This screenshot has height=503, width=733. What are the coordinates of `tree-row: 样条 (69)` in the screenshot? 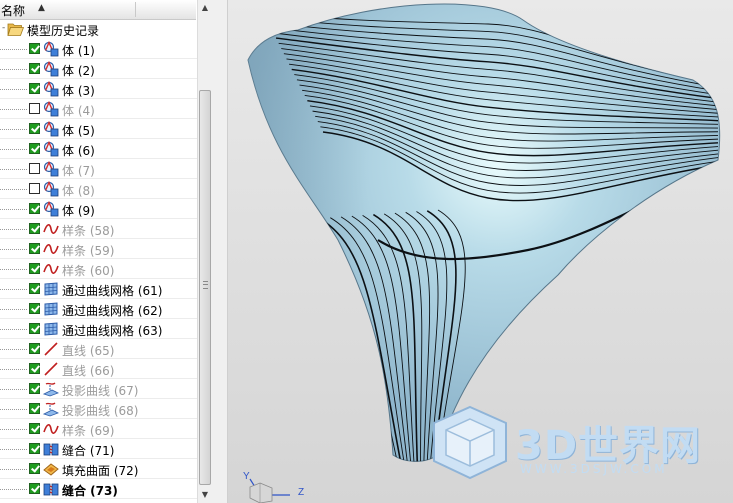 It's located at (98, 429).